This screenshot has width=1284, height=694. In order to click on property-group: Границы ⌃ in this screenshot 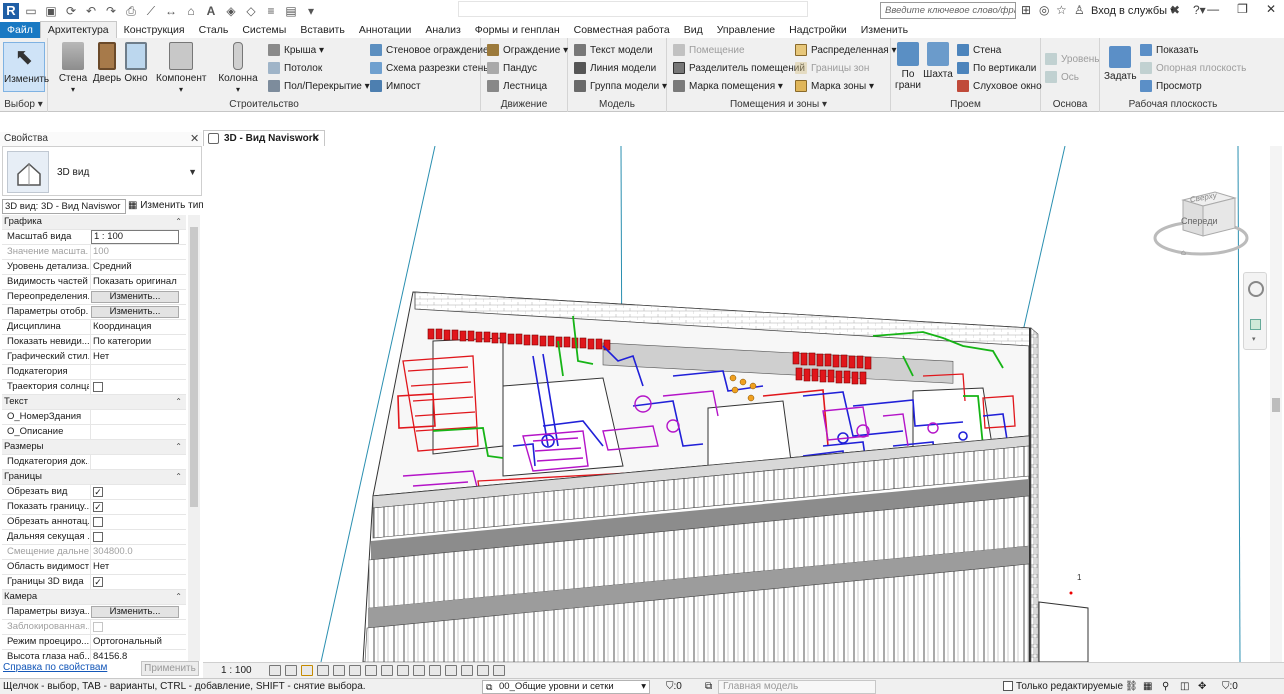, I will do `click(94, 477)`.